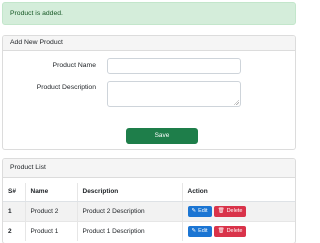 The height and width of the screenshot is (243, 320). Describe the element at coordinates (149, 13) in the screenshot. I see `success-alert: Product is added.` at that location.